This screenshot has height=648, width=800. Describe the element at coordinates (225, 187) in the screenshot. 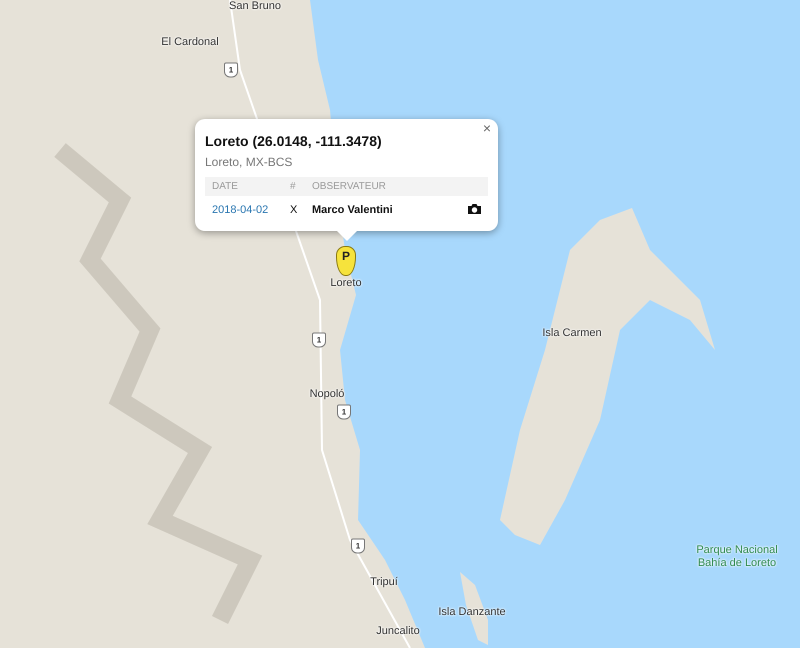

I see `column-header: DATE` at that location.